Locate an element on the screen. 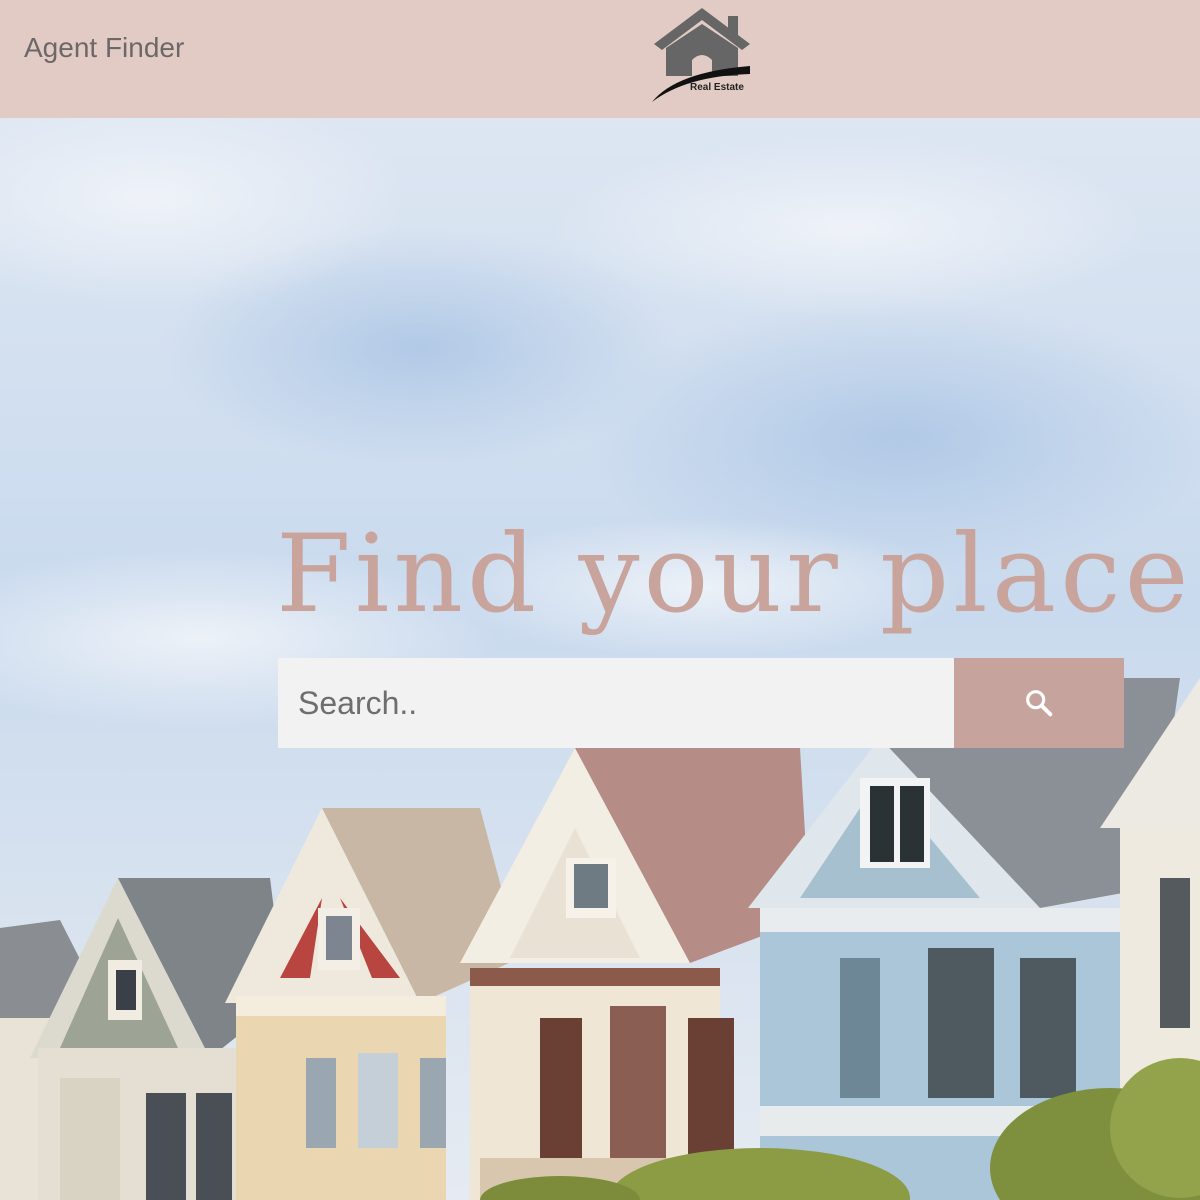 This screenshot has width=1200, height=1200. search-button is located at coordinates (1039, 703).